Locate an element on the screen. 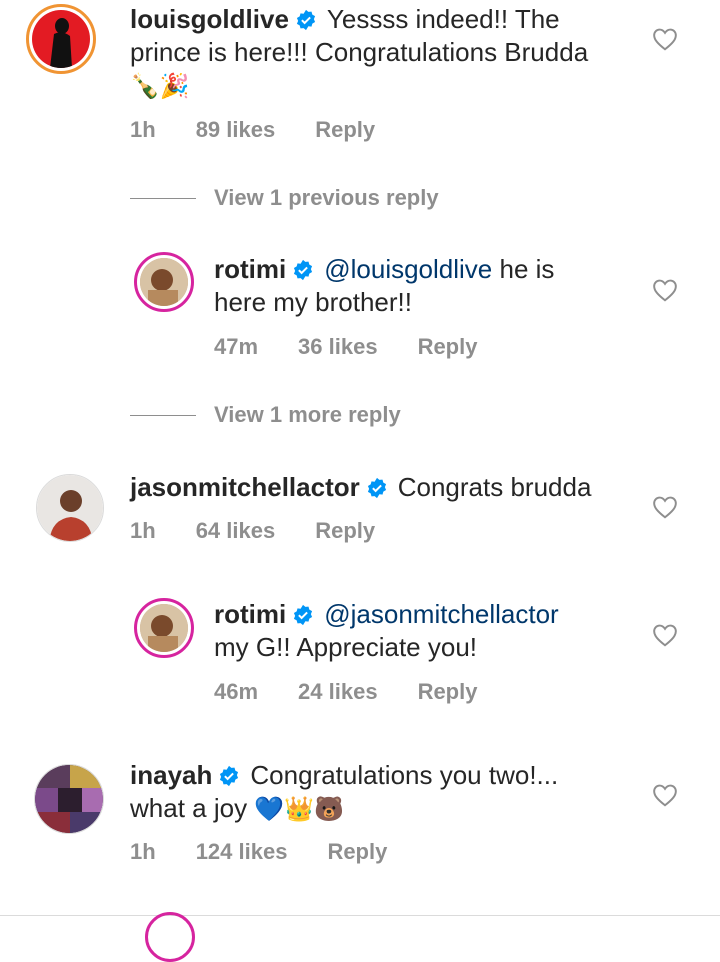  view-replies-toggle: View 1 more reply is located at coordinates (265, 415).